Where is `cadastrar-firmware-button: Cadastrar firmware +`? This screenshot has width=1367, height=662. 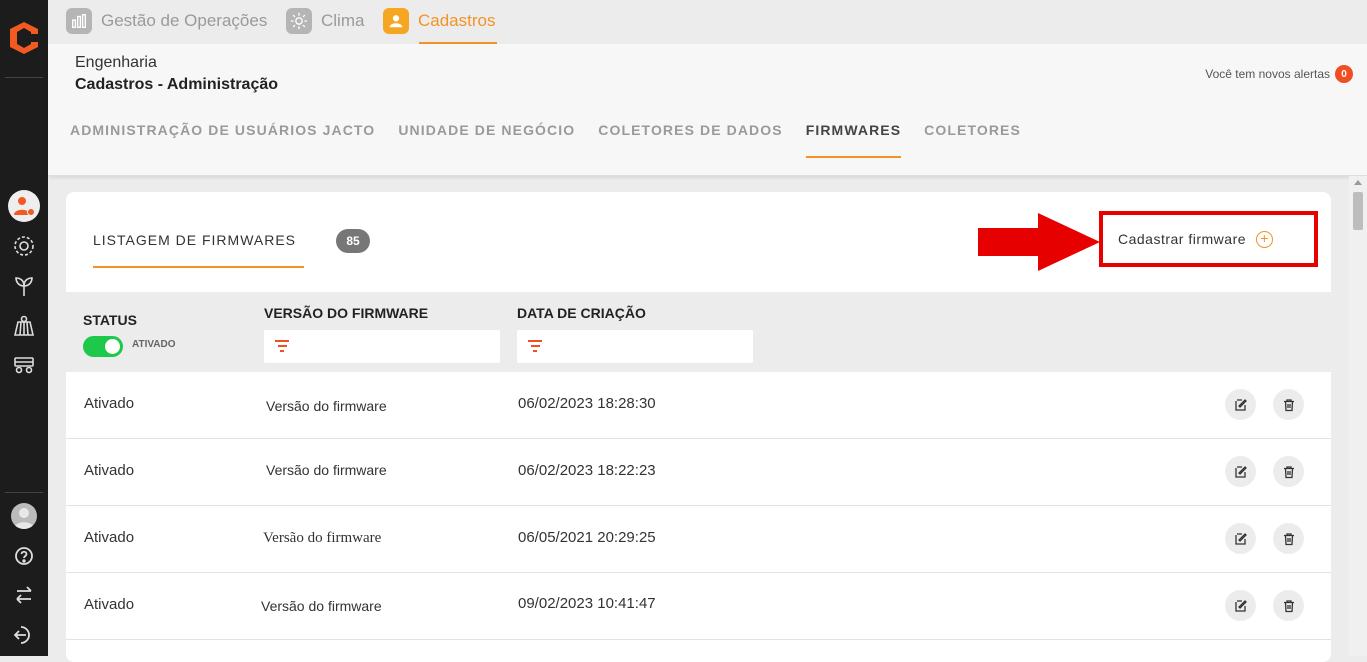
cadastrar-firmware-button: Cadastrar firmware + is located at coordinates (1208, 239).